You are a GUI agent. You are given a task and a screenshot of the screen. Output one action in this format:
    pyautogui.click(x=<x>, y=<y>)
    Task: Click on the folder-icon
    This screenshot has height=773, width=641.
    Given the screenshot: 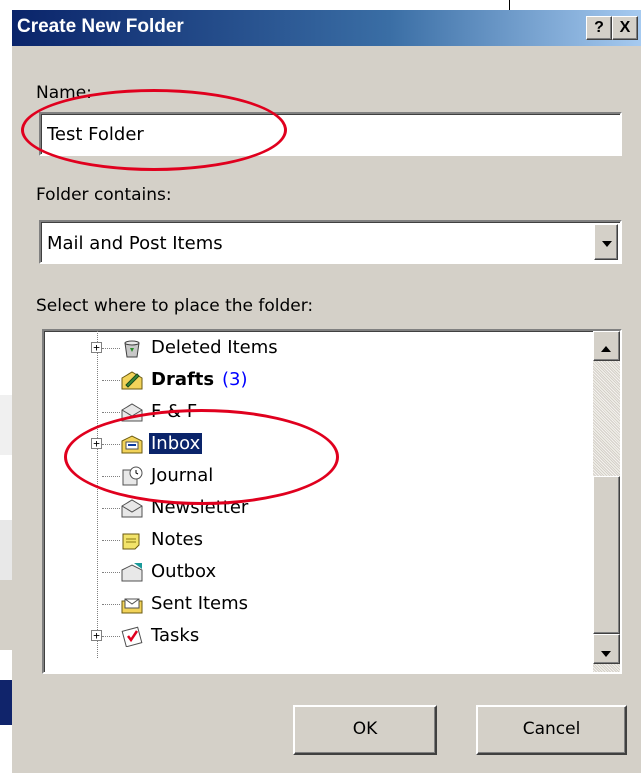 What is the action you would take?
    pyautogui.click(x=132, y=508)
    